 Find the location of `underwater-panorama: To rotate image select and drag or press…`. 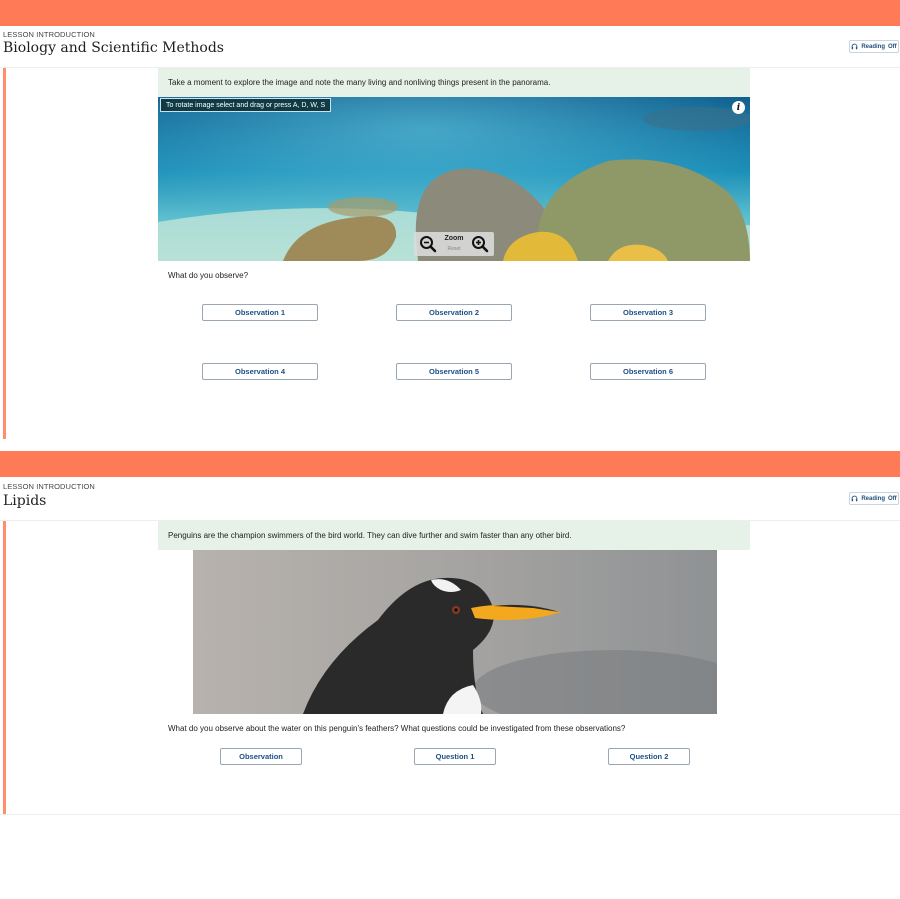

underwater-panorama: To rotate image select and drag or press… is located at coordinates (454, 179).